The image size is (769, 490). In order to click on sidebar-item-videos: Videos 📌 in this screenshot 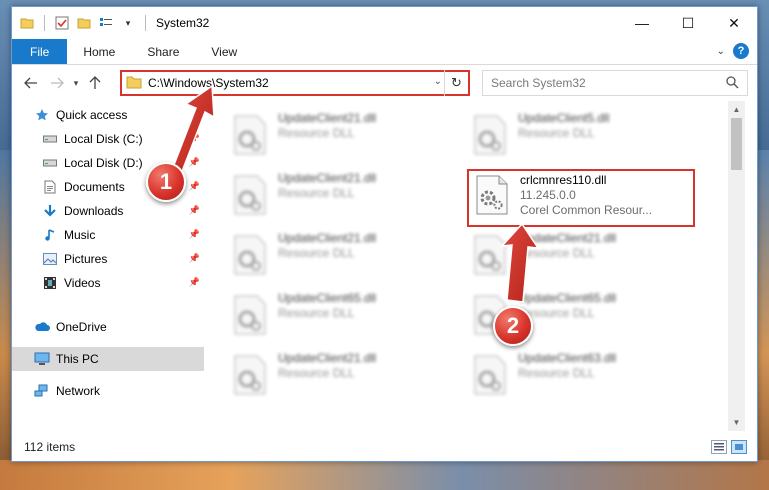, I will do `click(123, 283)`.